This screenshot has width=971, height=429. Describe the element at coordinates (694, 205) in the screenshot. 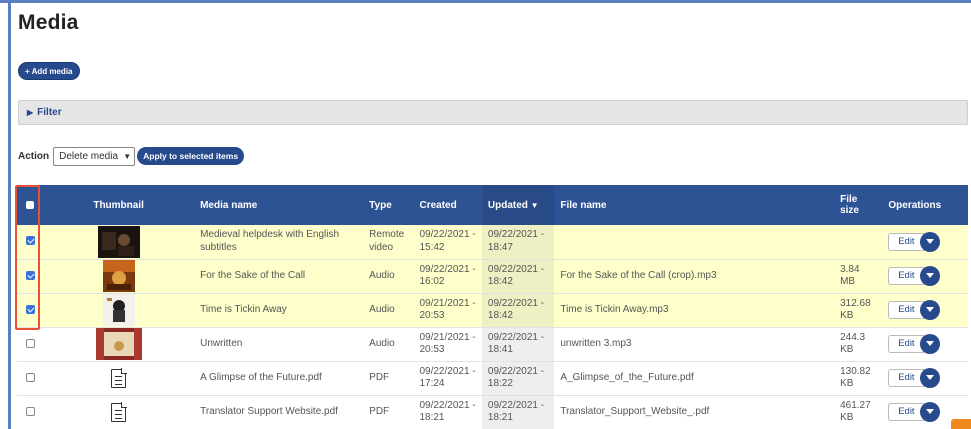

I see `header-file-name: File name` at that location.